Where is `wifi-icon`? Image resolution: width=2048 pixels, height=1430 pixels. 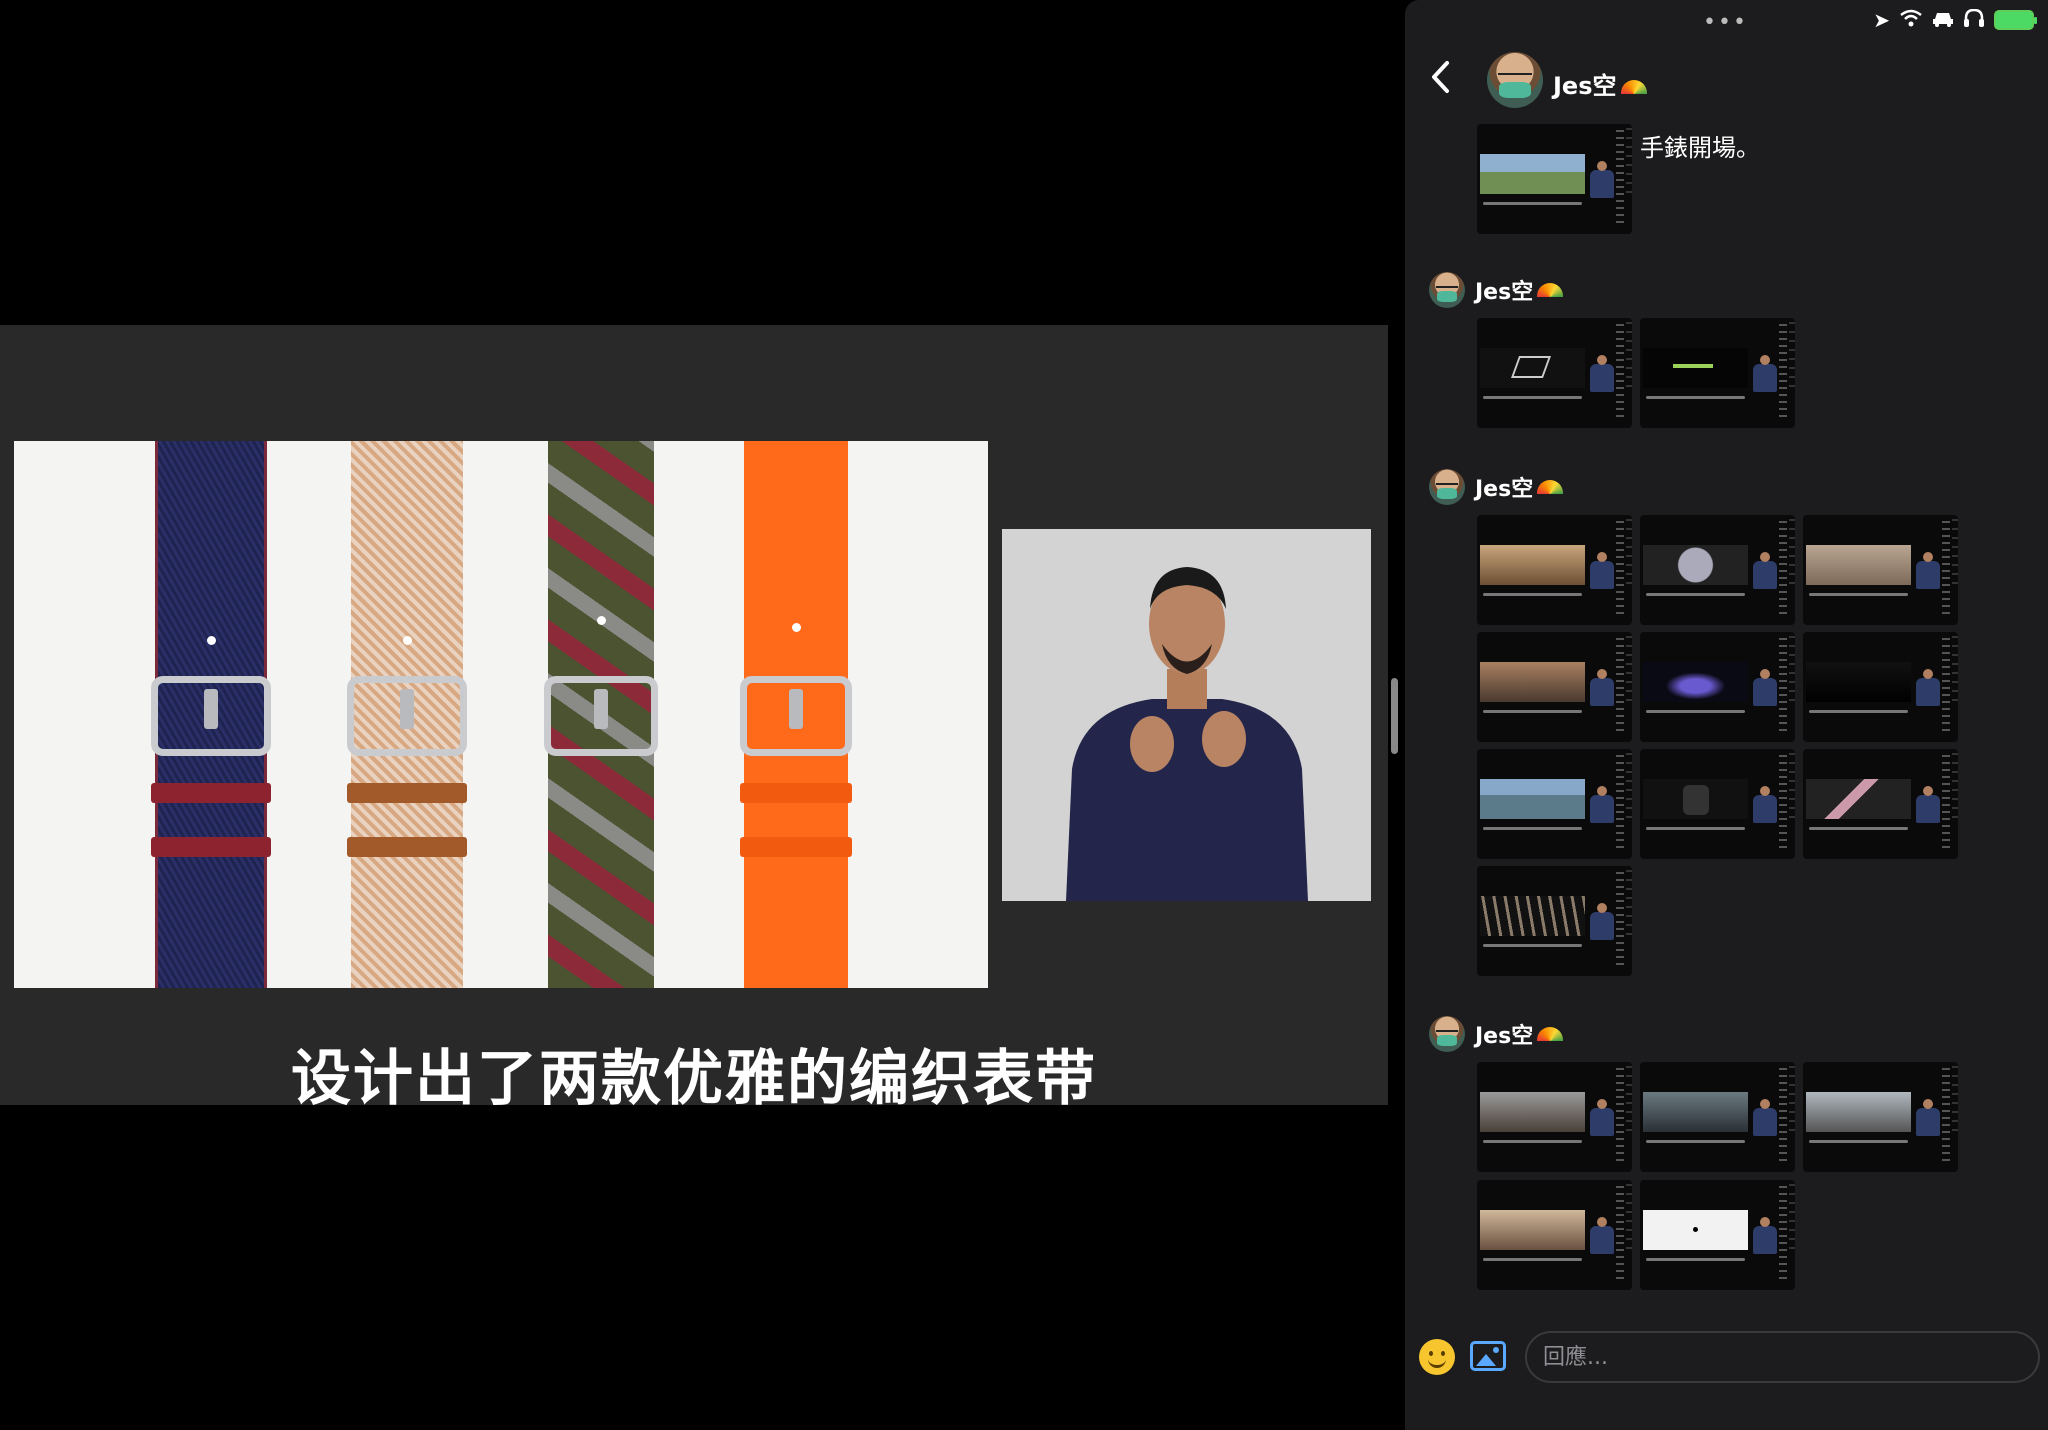 wifi-icon is located at coordinates (1911, 20).